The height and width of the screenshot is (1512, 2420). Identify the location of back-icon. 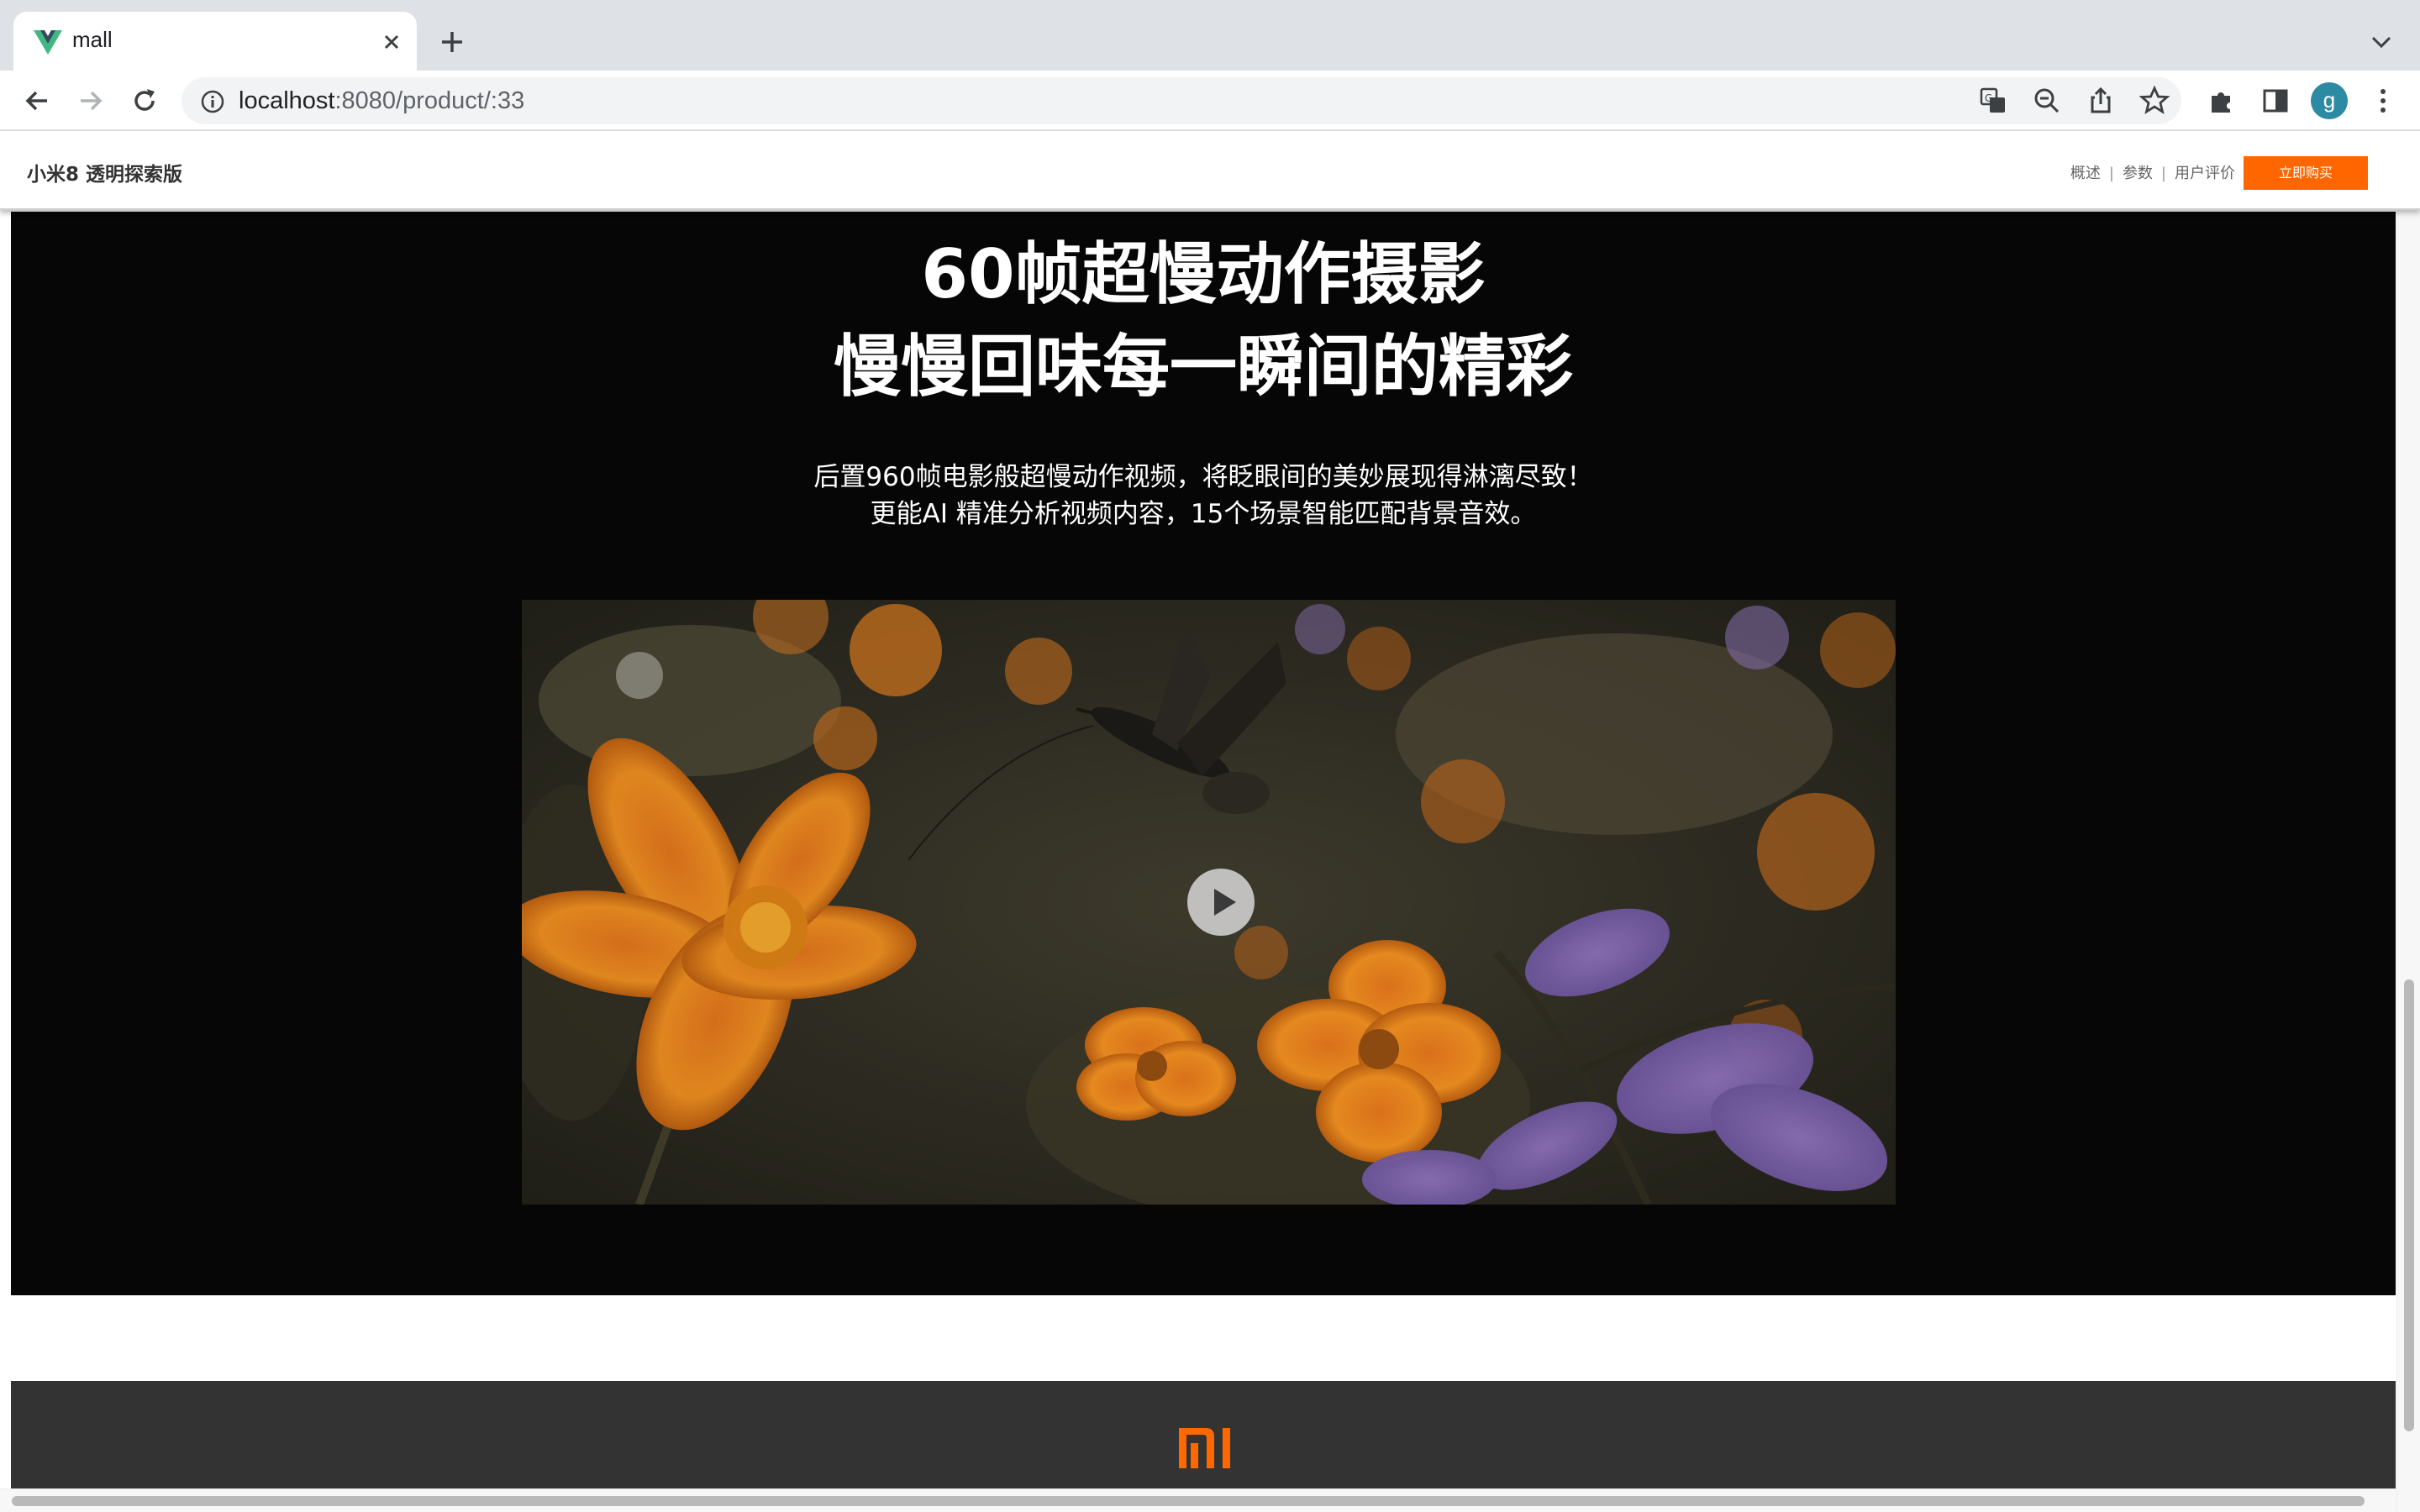
(37, 101).